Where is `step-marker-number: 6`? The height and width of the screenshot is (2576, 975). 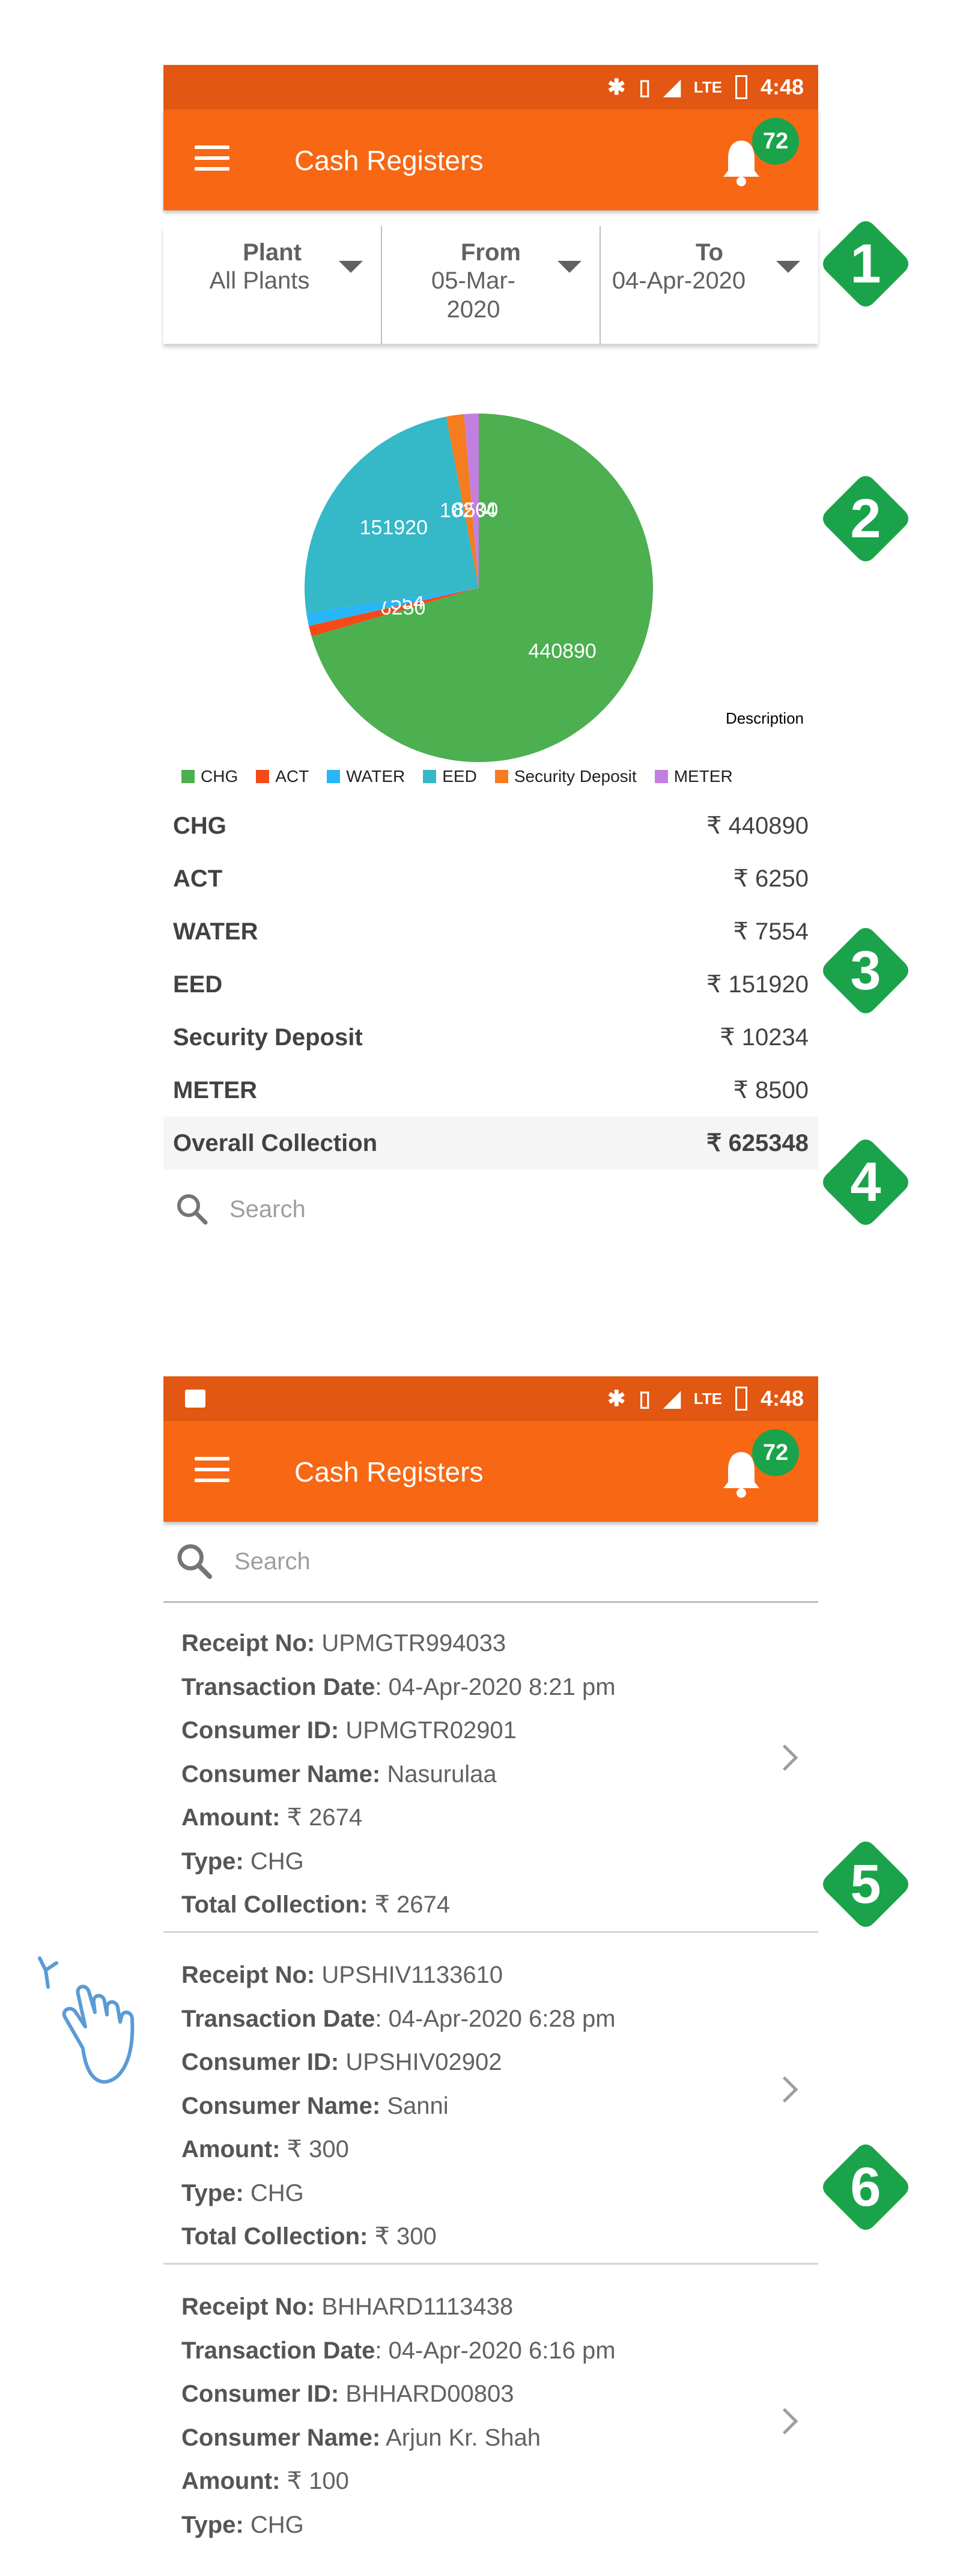
step-marker-number: 6 is located at coordinates (866, 2187).